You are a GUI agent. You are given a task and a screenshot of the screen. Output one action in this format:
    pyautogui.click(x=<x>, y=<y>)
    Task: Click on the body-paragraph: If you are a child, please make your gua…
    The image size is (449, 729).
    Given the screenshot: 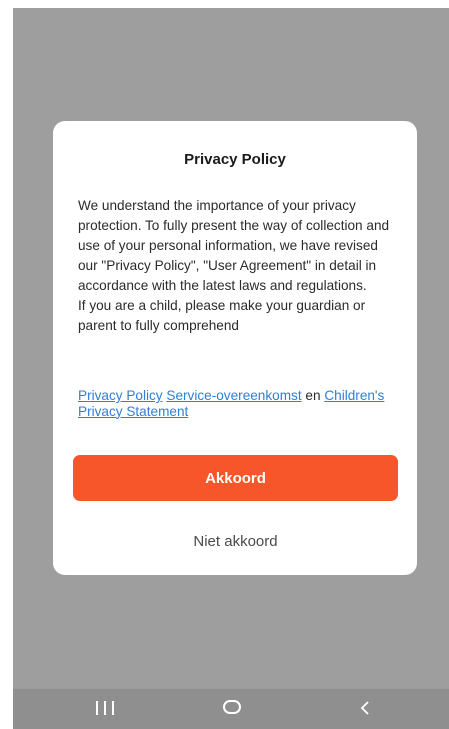 What is the action you would take?
    pyautogui.click(x=222, y=315)
    